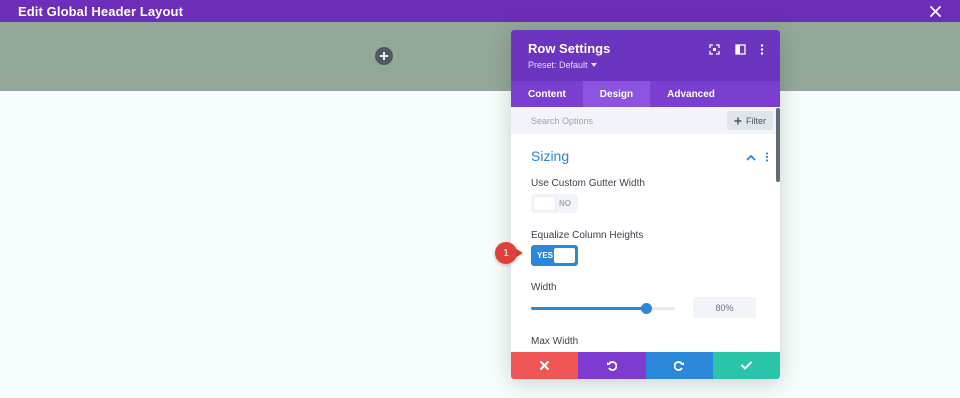 The image size is (960, 398). What do you see at coordinates (593, 65) in the screenshot?
I see `caret-down-icon` at bounding box center [593, 65].